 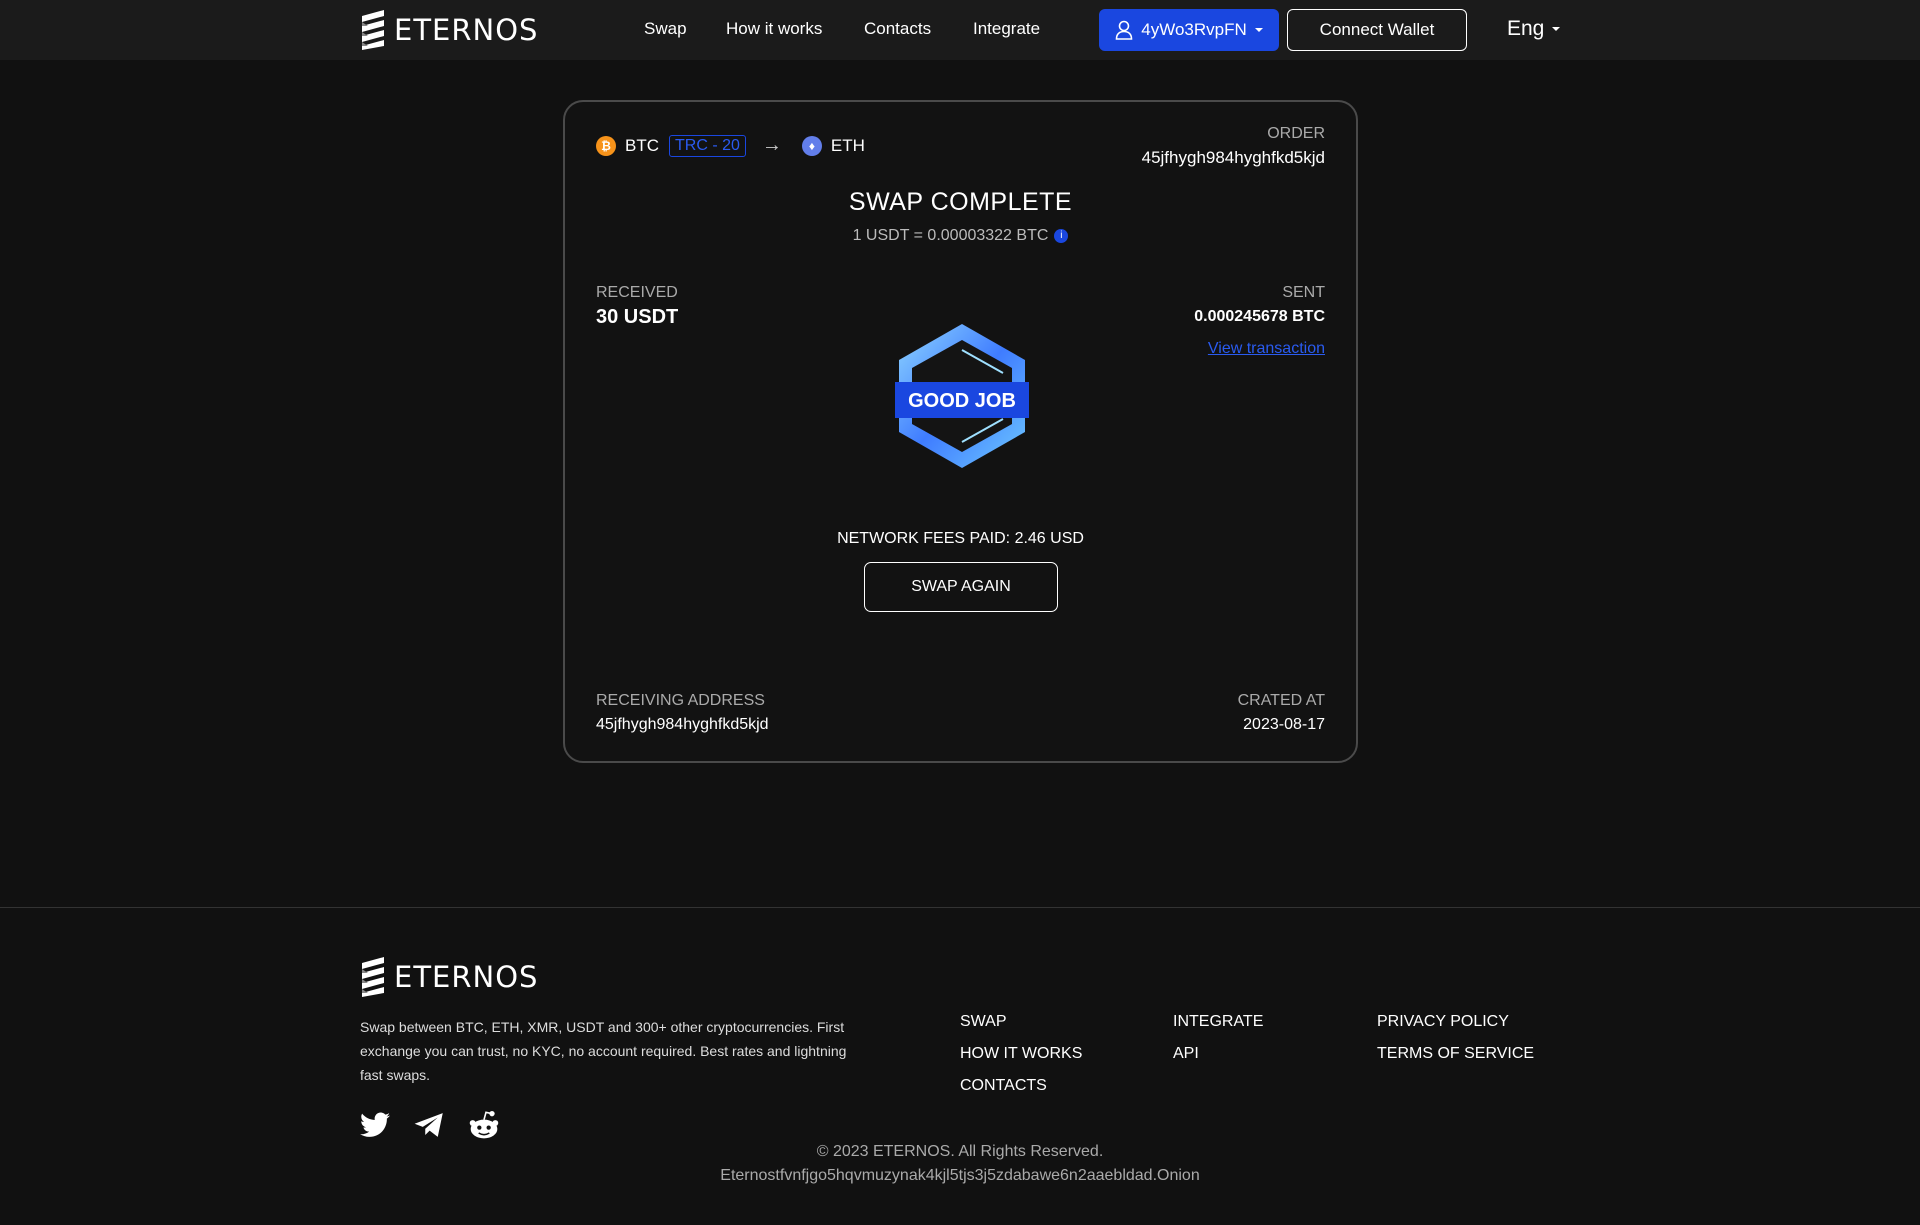 What do you see at coordinates (680, 700) in the screenshot?
I see `receiving-address-label: RECEIVING ADDRESS` at bounding box center [680, 700].